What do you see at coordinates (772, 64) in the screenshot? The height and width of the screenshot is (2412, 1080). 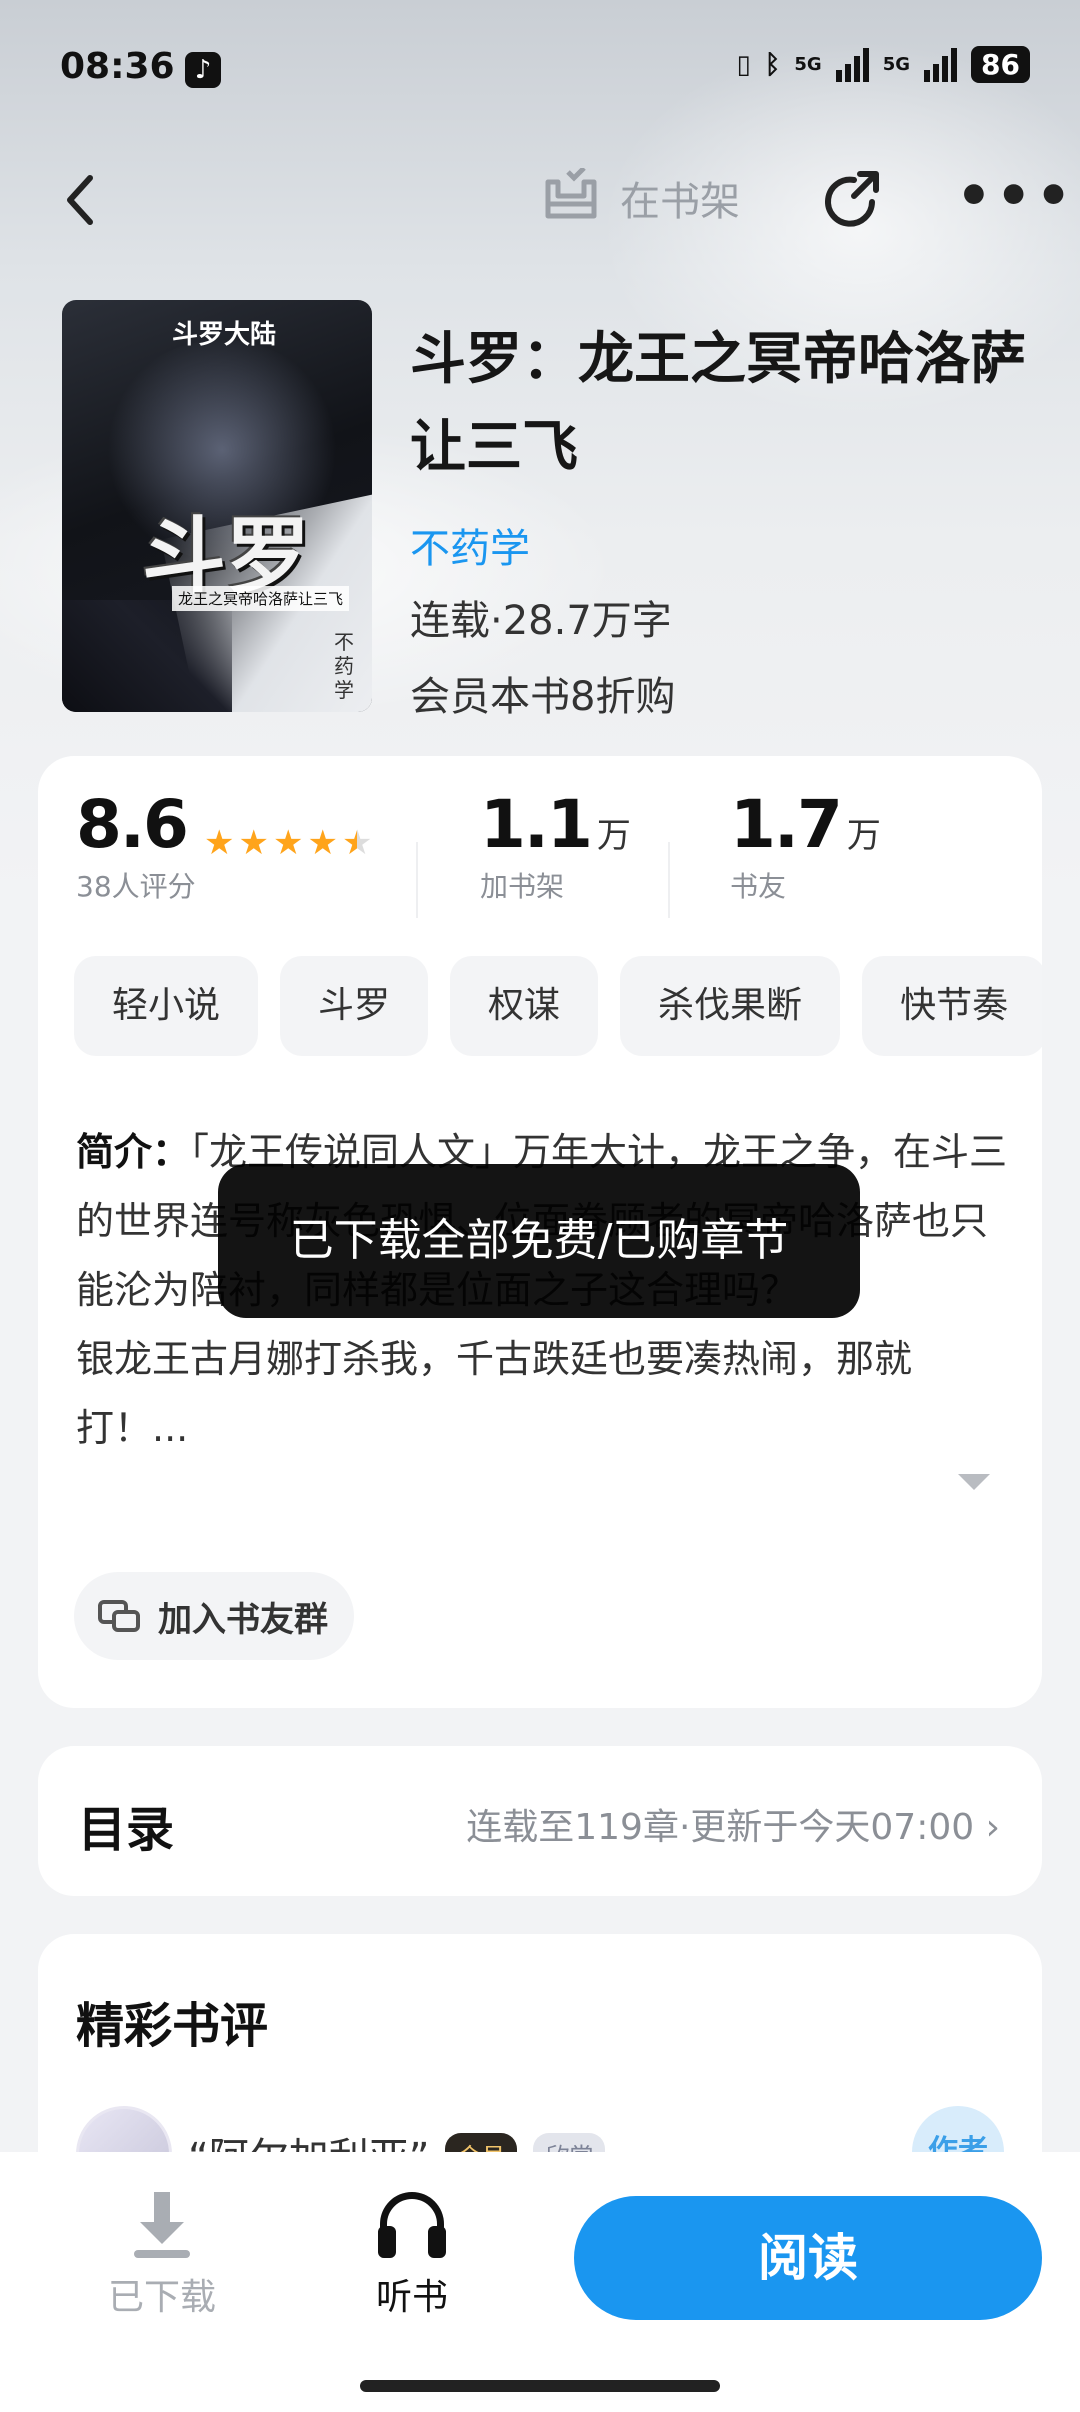 I see `bluetooth-icon: ᛒ` at bounding box center [772, 64].